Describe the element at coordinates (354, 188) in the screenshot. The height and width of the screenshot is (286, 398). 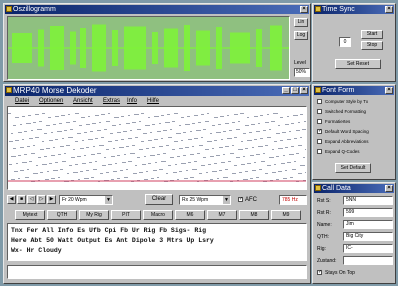
I see `qso-titlebar: Call Data ×` at that location.